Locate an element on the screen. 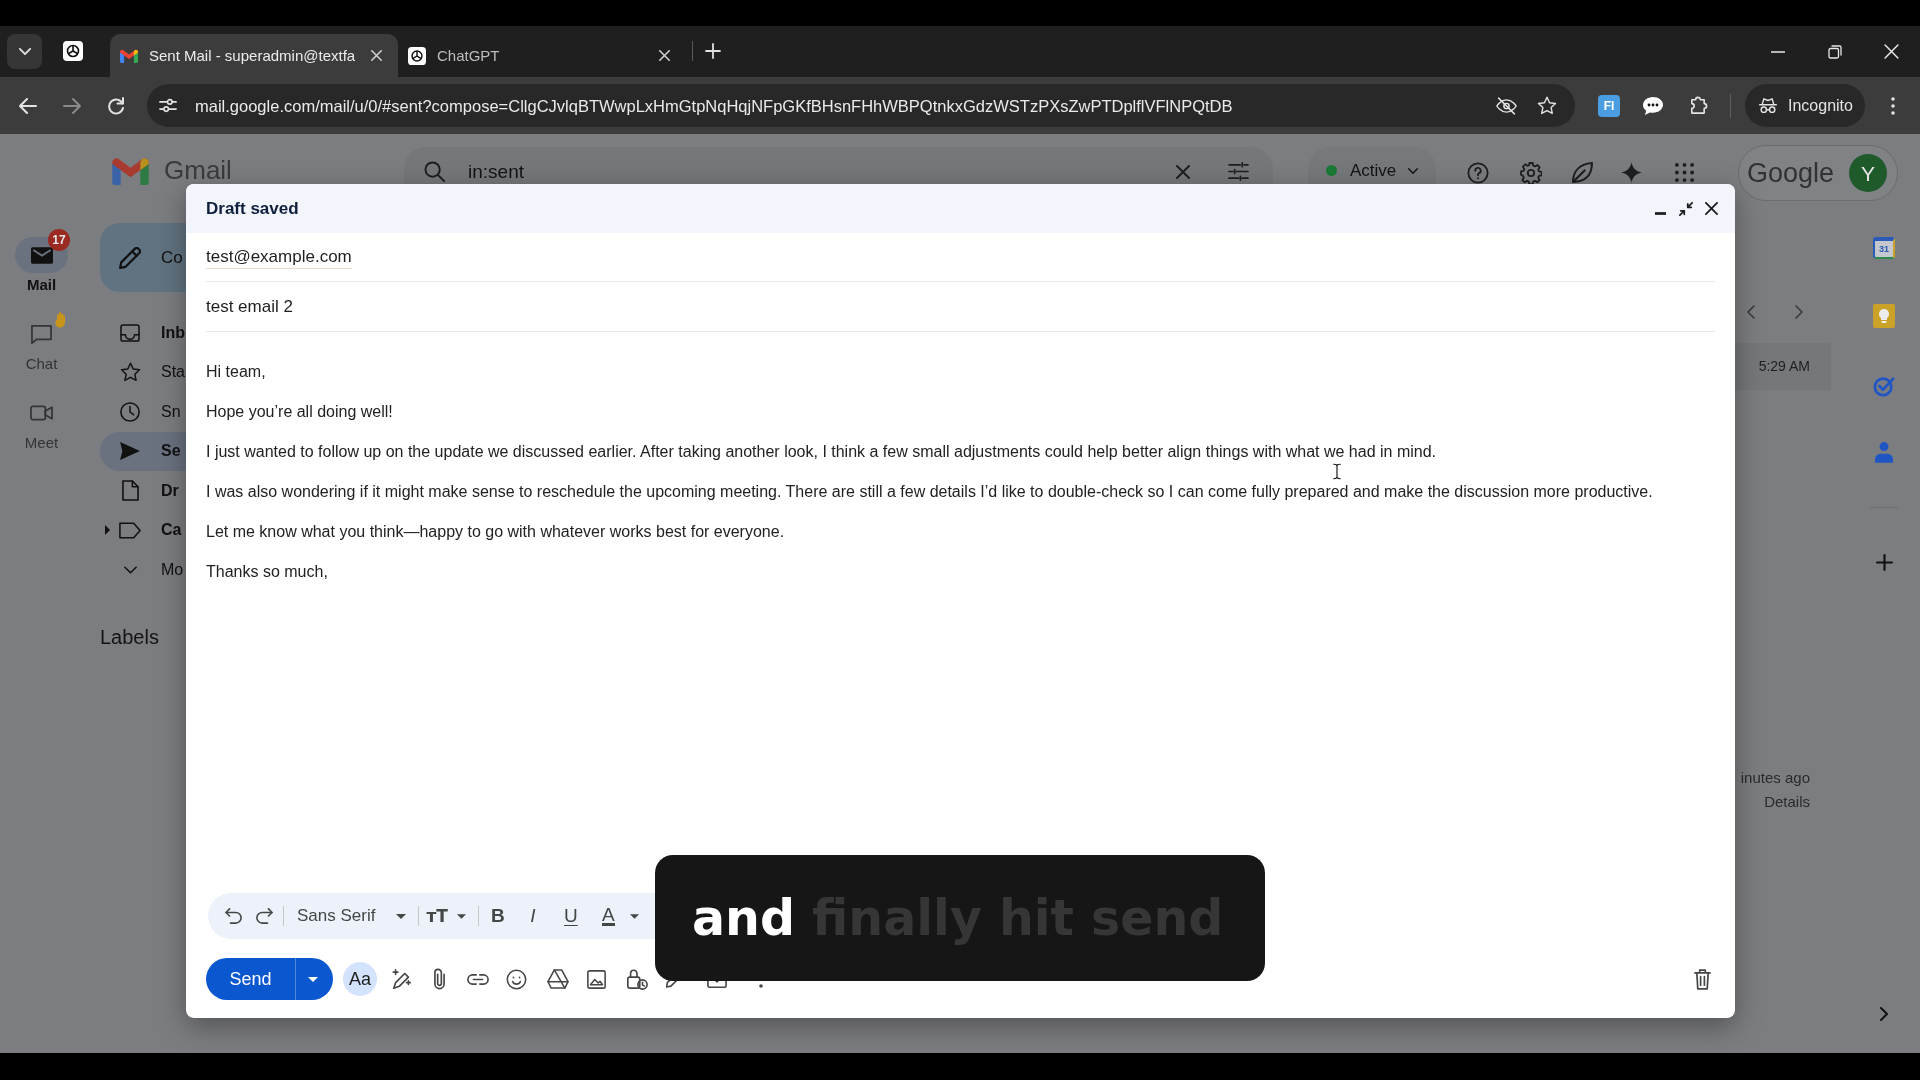  address-bar: mail.google.com/mail/u/0/#sent?compose=CllgCJvlqBTWwpLxHmGtpNqHqjNFpGKfBHsnFHhWBPQtnkxGdzWSTzPXsZwPTDplflVFlNPQtDB is located at coordinates (861, 105).